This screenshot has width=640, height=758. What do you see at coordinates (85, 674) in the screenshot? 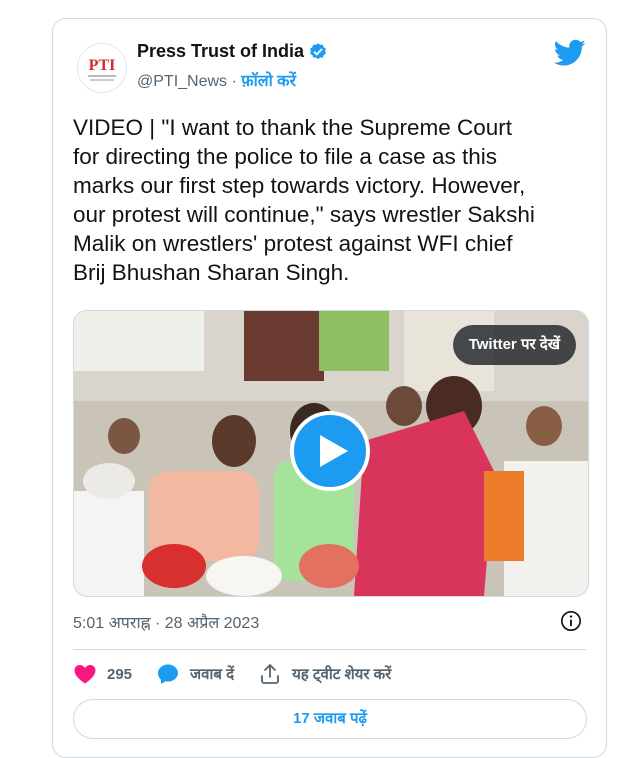
I see `heart-icon` at bounding box center [85, 674].